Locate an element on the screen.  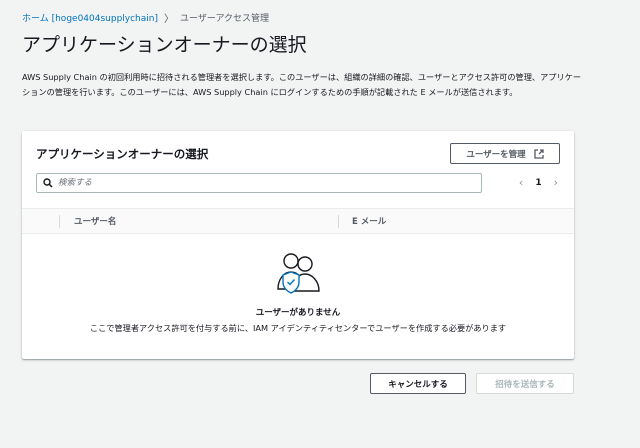
no-users-icon is located at coordinates (298, 273).